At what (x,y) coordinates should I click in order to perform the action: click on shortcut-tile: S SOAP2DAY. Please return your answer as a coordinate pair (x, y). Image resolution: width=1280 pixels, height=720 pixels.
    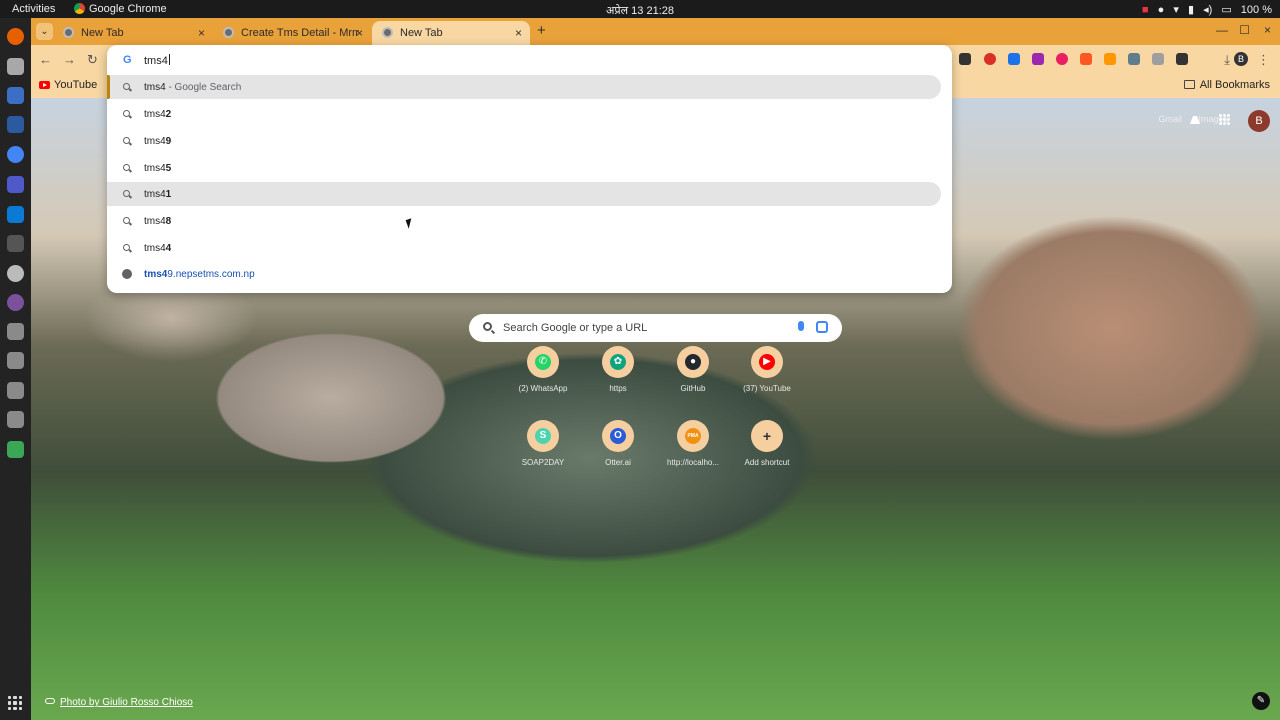
    Looking at the image, I should click on (543, 443).